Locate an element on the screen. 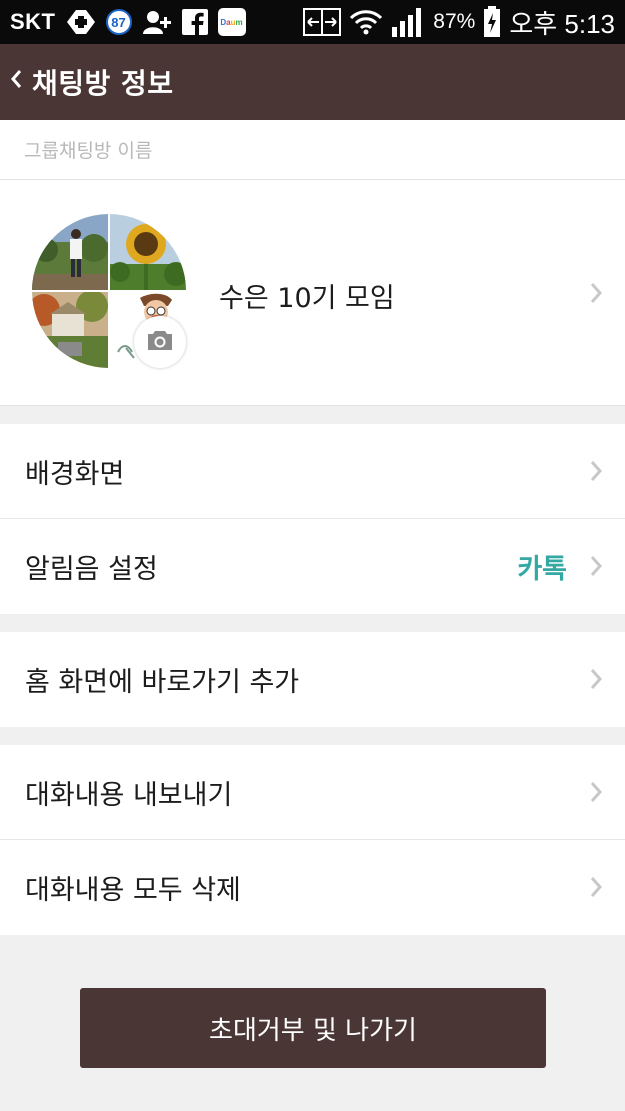  section-label-group-name: 그룹채팅방 이름 is located at coordinates (312, 150).